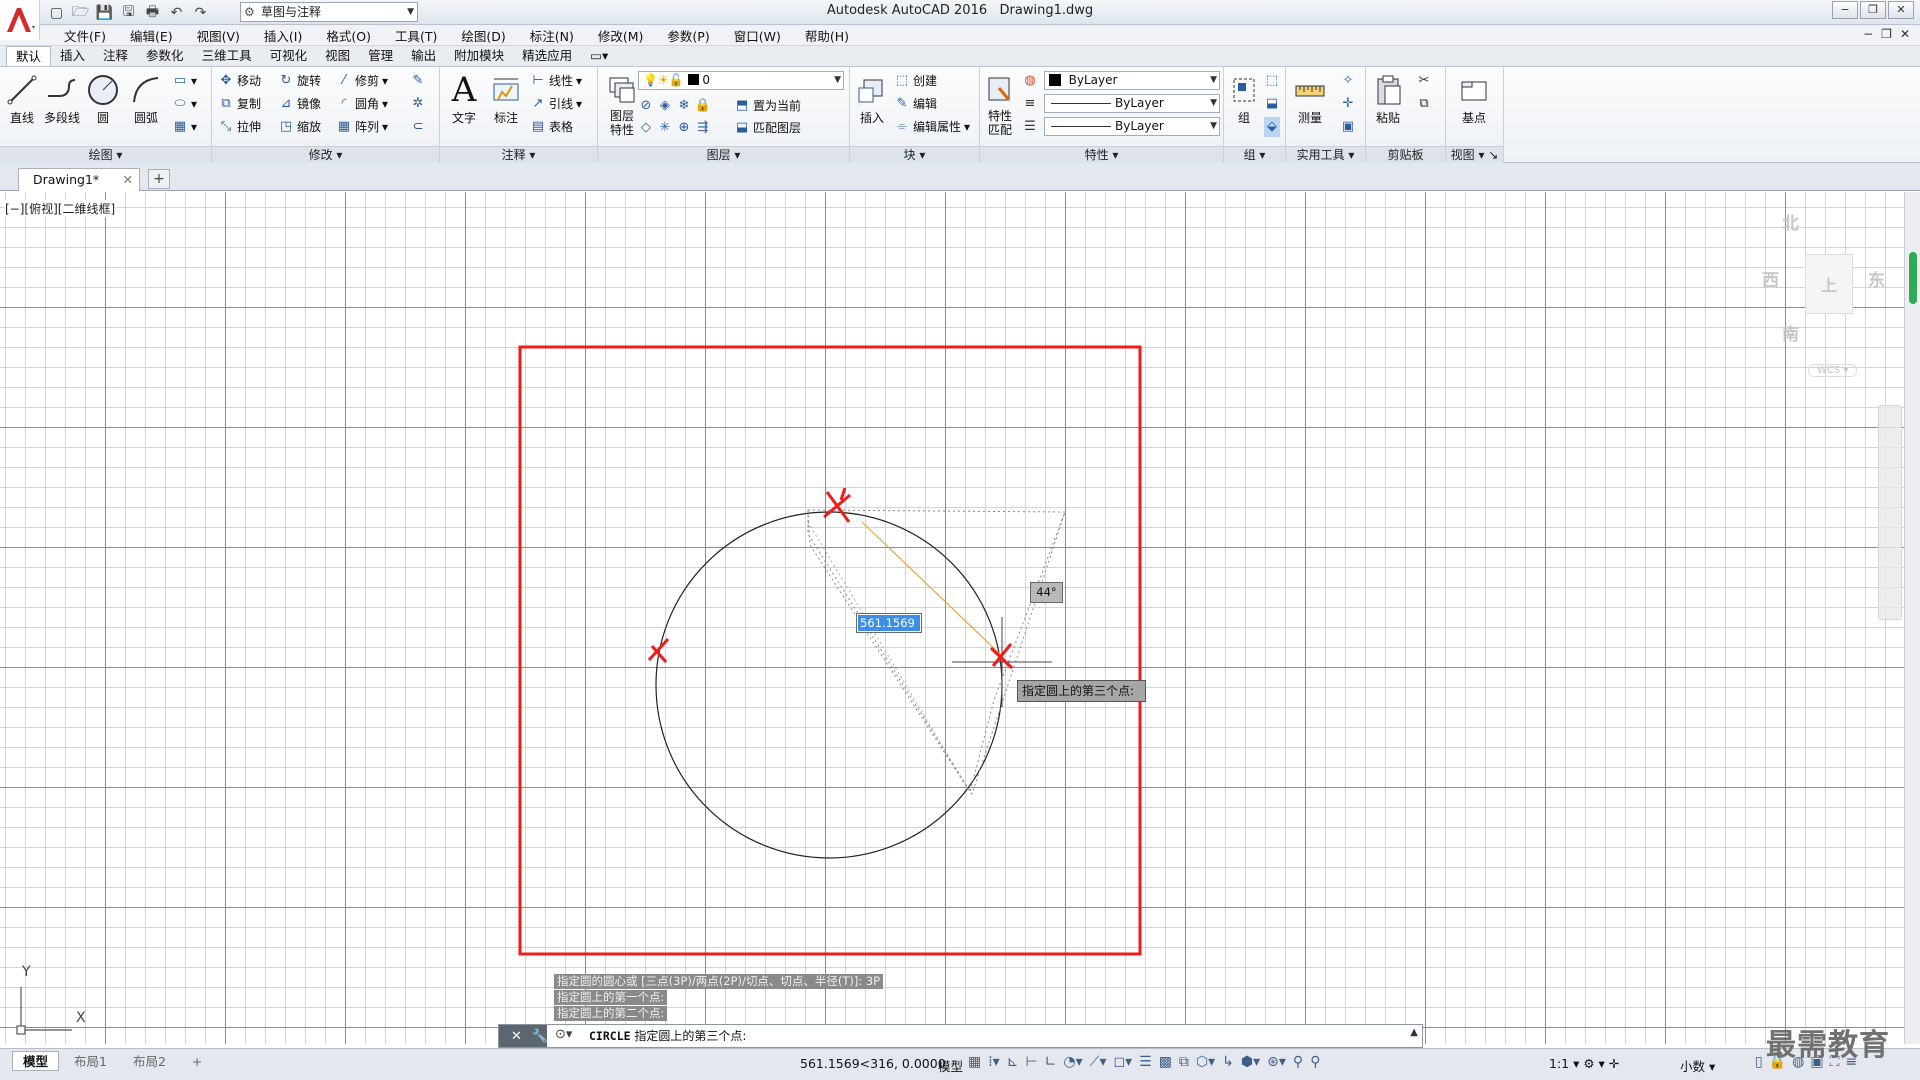 The height and width of the screenshot is (1080, 1920). Describe the element at coordinates (60, 208) in the screenshot. I see `viewport-controls-label: [−][俯视][二维线框]` at that location.